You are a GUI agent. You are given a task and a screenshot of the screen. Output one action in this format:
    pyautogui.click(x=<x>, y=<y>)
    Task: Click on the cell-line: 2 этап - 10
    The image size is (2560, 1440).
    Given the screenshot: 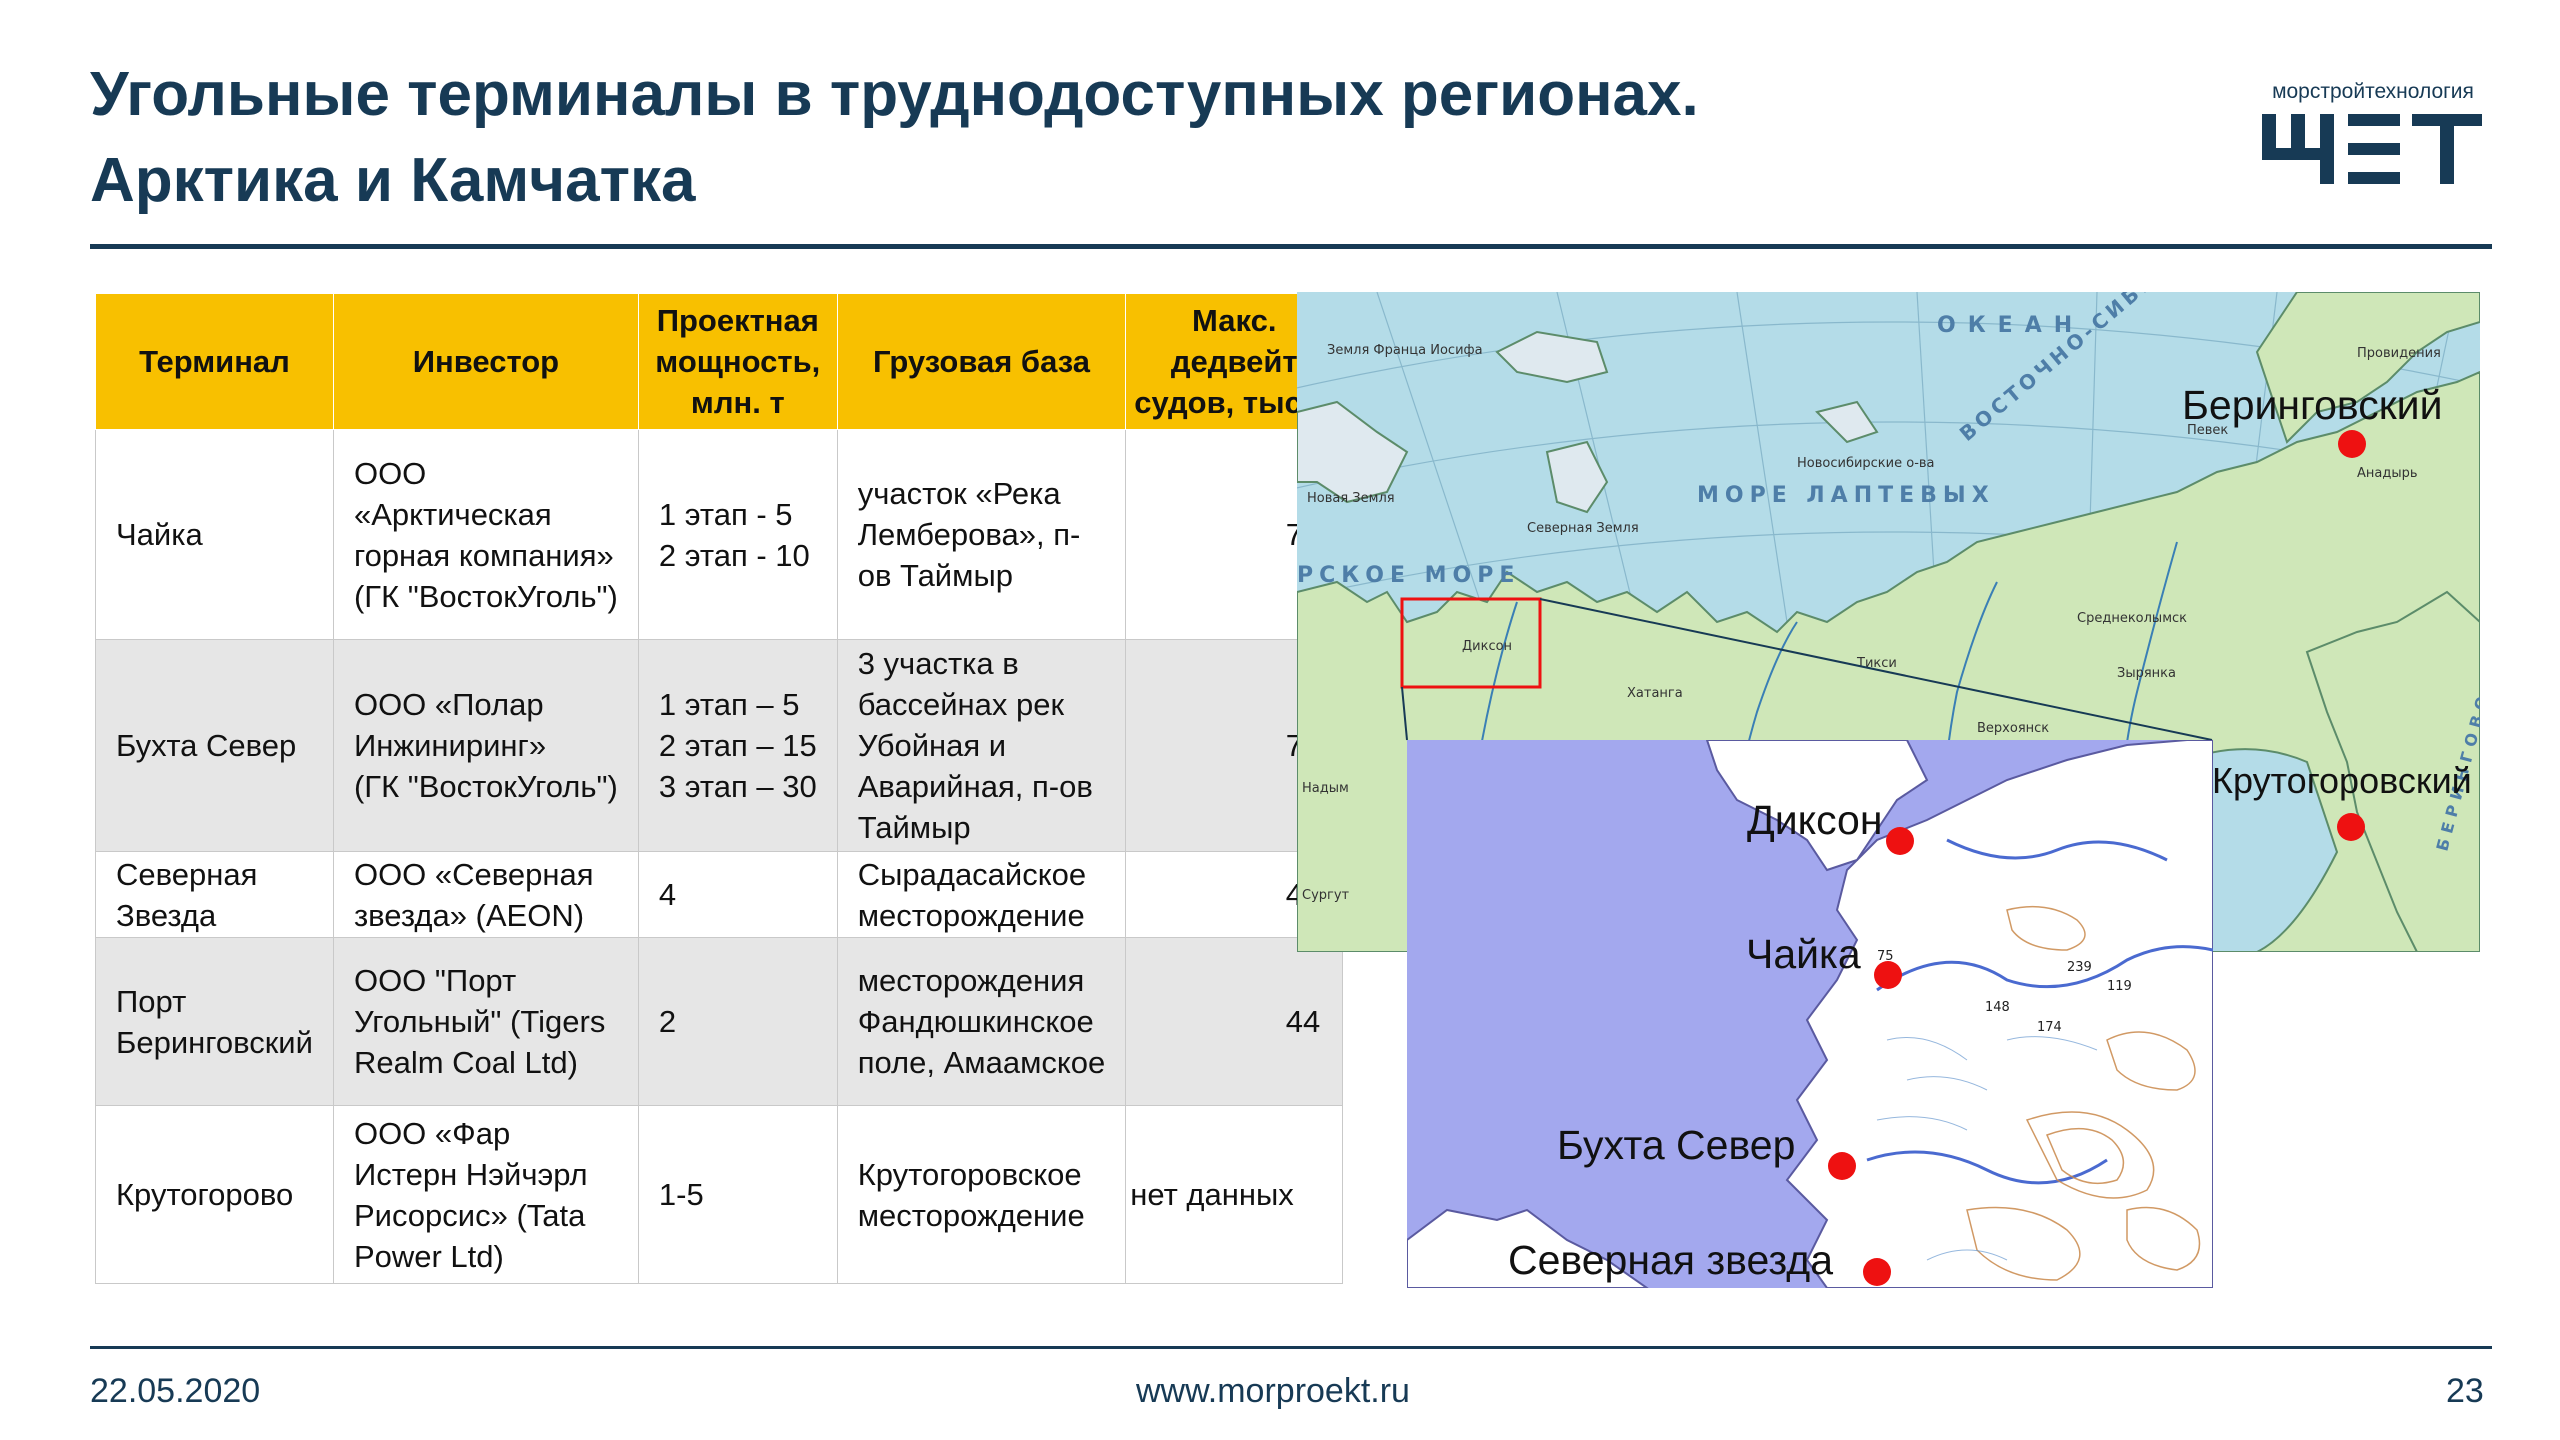 What is the action you would take?
    pyautogui.click(x=734, y=555)
    